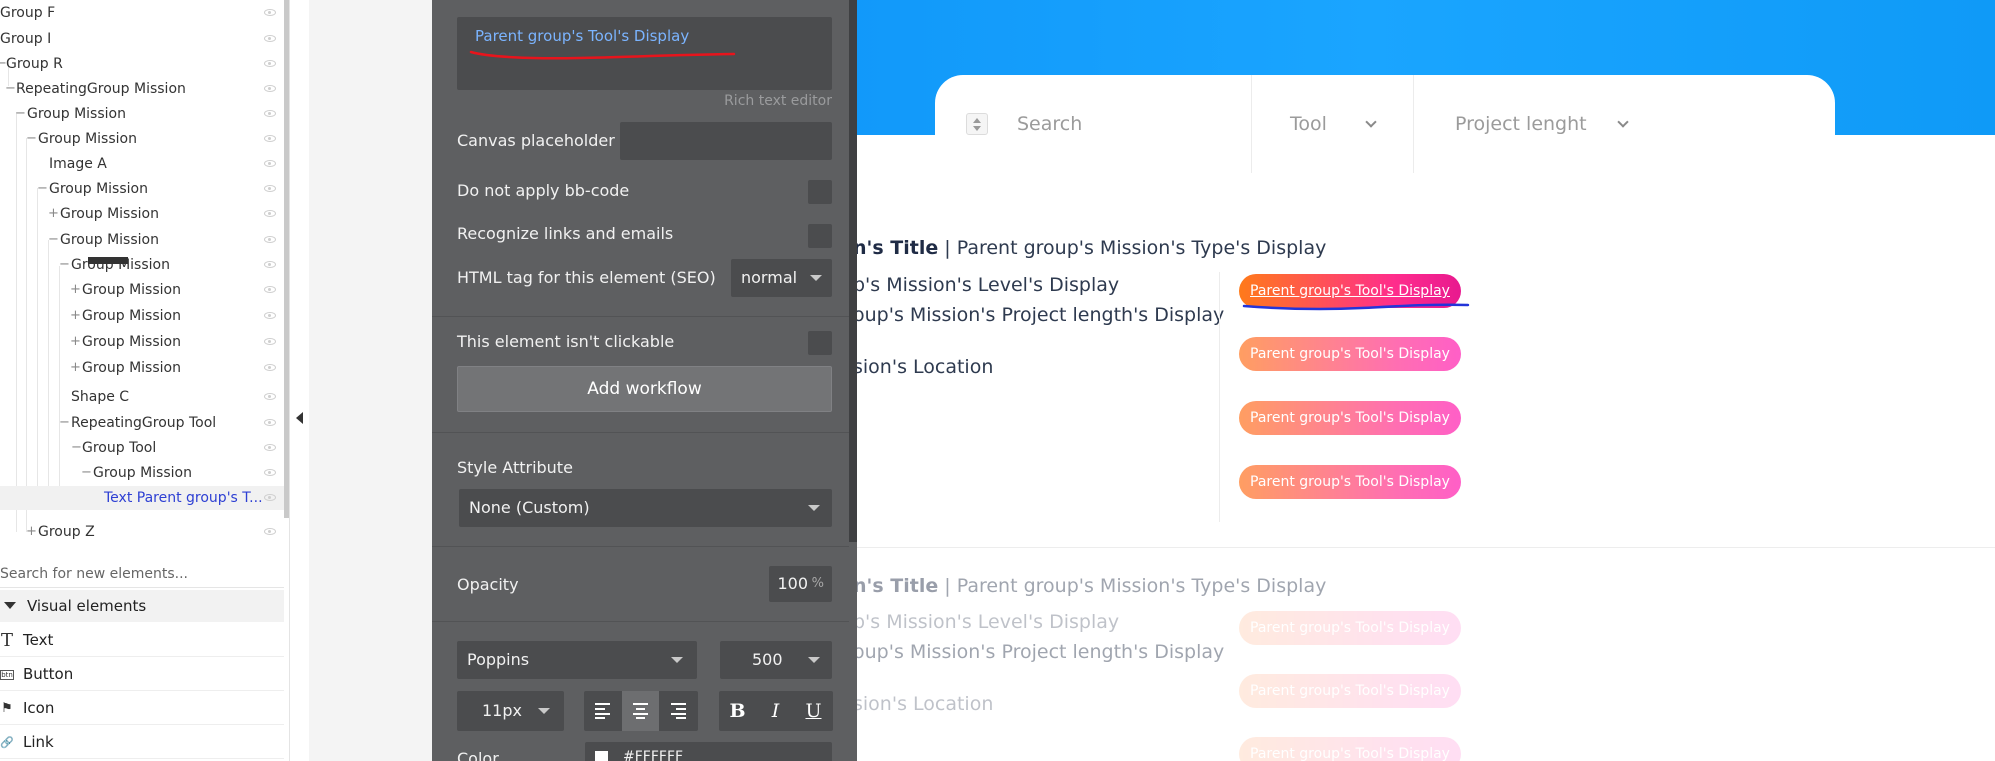 This screenshot has height=761, width=1995. I want to click on tree-item-group-i: Group I, so click(142, 39).